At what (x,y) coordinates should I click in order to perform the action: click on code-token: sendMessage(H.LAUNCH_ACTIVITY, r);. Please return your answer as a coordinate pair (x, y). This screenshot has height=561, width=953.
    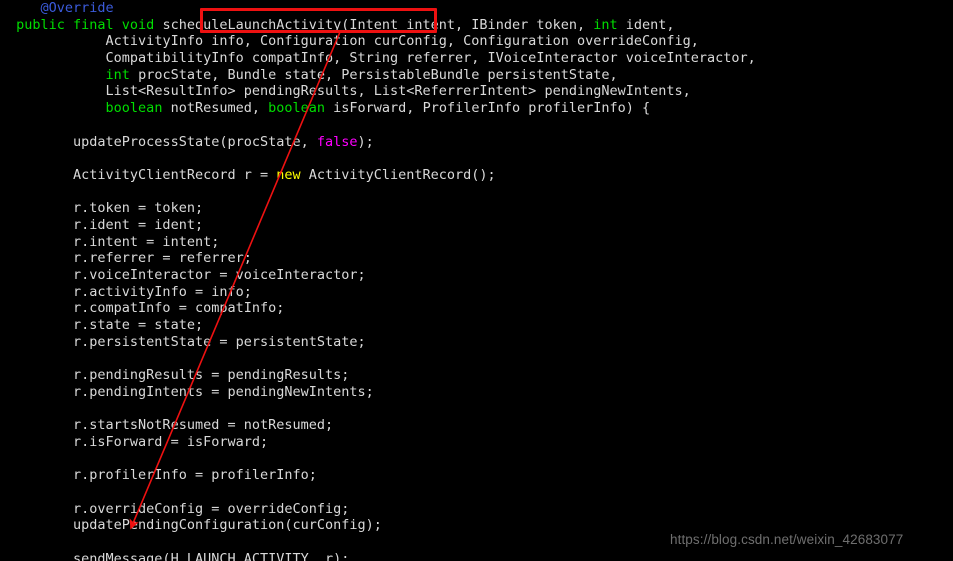
    Looking at the image, I should click on (211, 555).